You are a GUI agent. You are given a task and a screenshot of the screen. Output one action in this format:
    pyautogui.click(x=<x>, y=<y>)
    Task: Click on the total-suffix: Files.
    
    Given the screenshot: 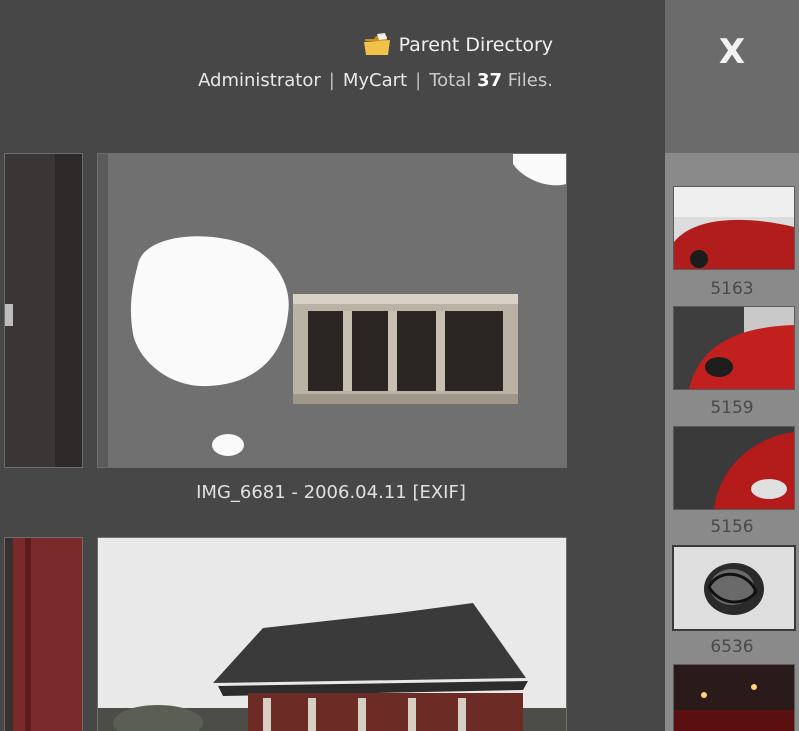 What is the action you would take?
    pyautogui.click(x=530, y=80)
    